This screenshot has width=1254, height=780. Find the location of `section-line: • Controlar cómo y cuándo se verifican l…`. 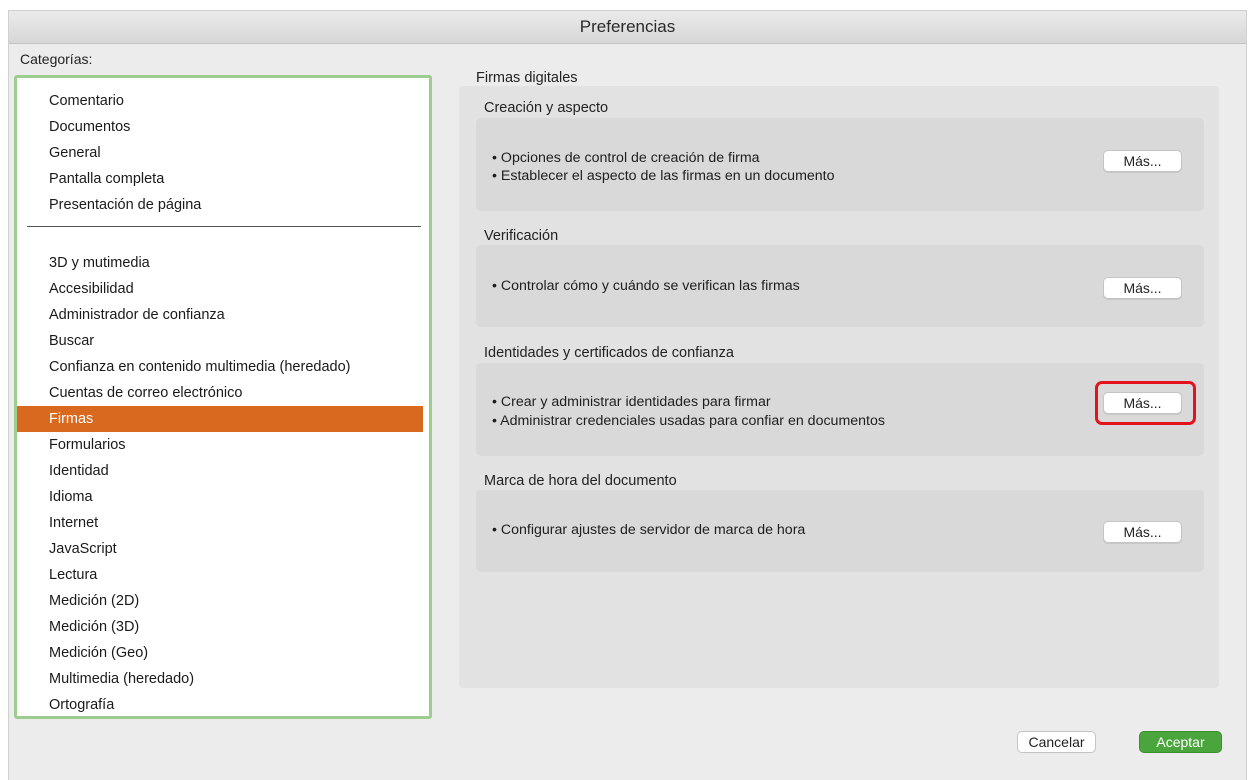

section-line: • Controlar cómo y cuándo se verifican l… is located at coordinates (646, 286).